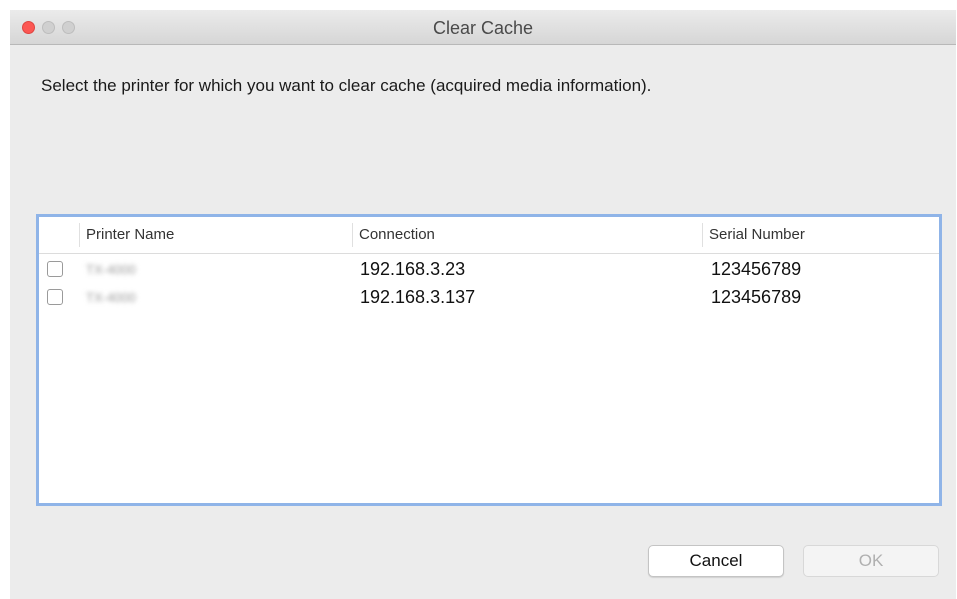 The image size is (957, 599). I want to click on column-header-printer-name: Printer Name, so click(130, 234).